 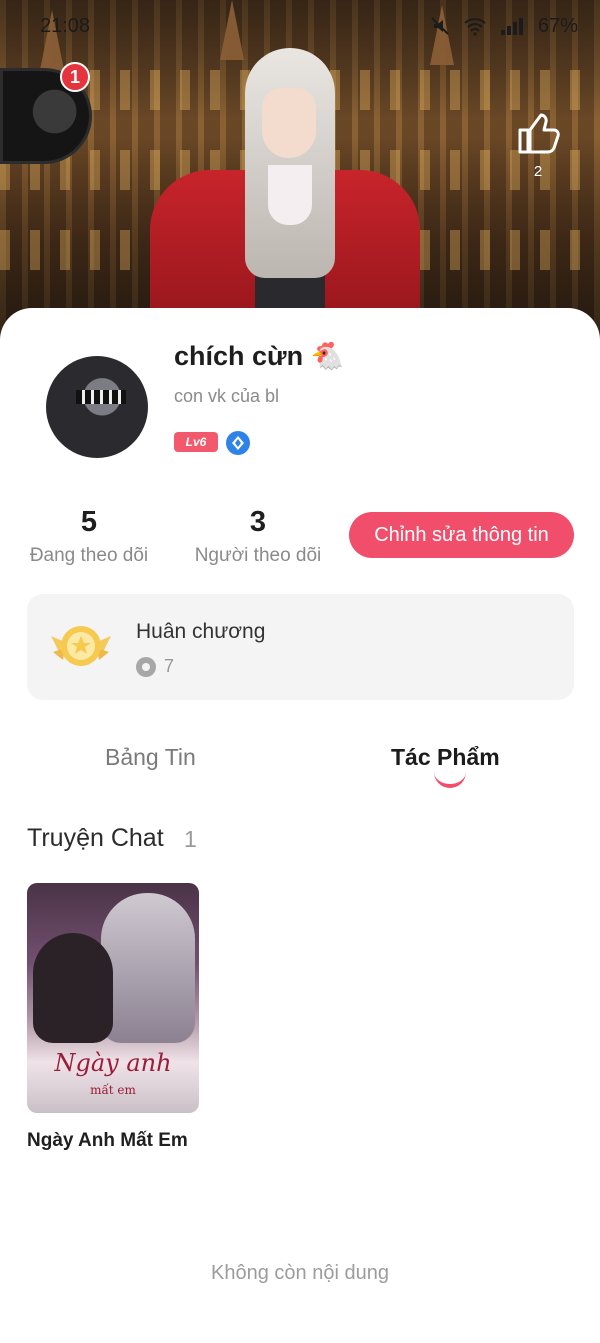 What do you see at coordinates (81, 646) in the screenshot?
I see `medal-icon` at bounding box center [81, 646].